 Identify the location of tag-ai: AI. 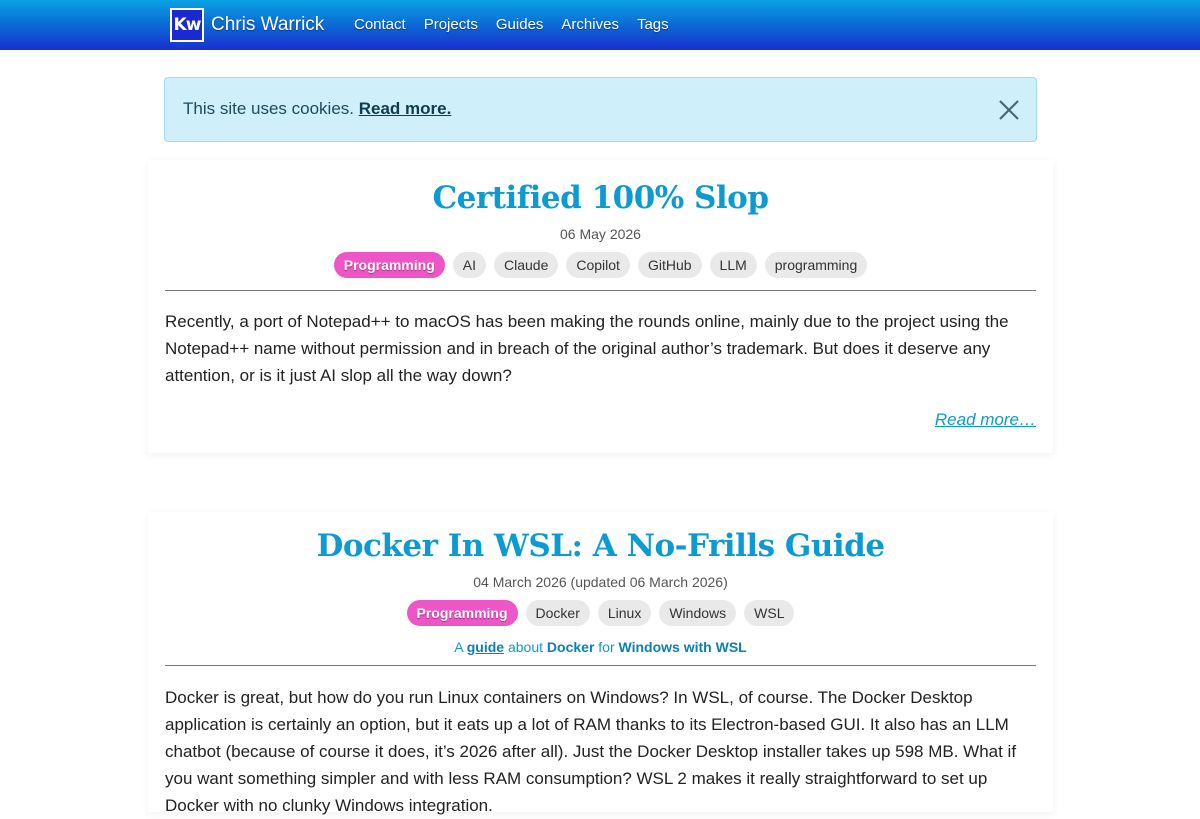
(469, 265).